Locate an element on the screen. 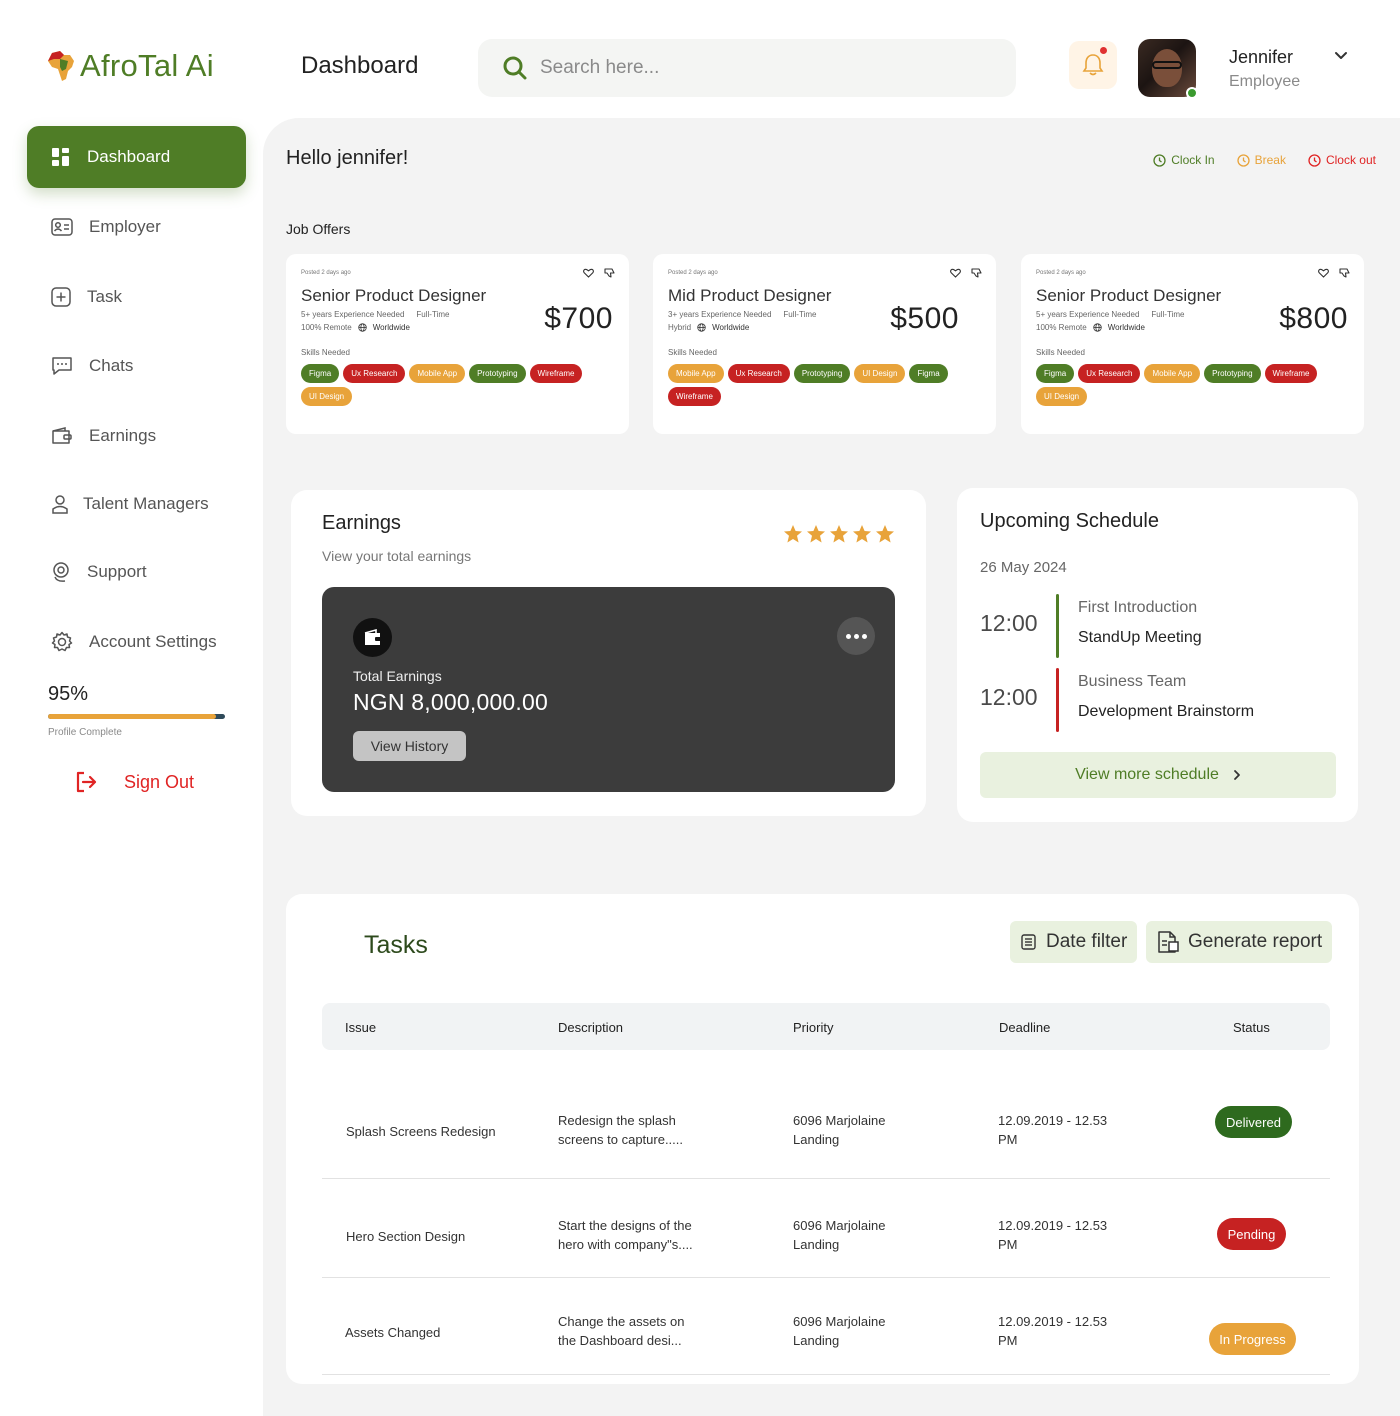 Image resolution: width=1400 pixels, height=1416 pixels. total-earnings-label: Total Earnings is located at coordinates (397, 676).